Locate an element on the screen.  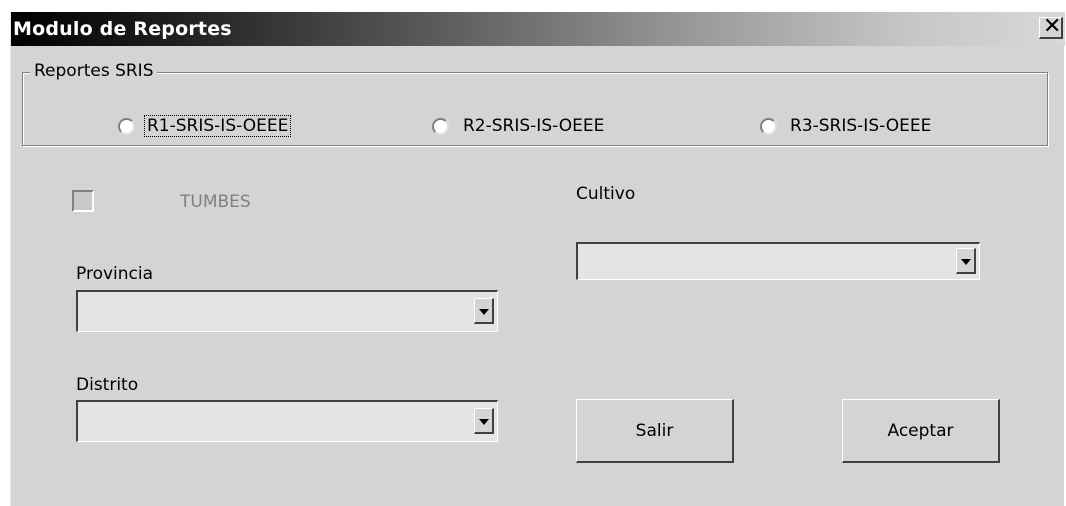
salir-button: Salir is located at coordinates (655, 431).